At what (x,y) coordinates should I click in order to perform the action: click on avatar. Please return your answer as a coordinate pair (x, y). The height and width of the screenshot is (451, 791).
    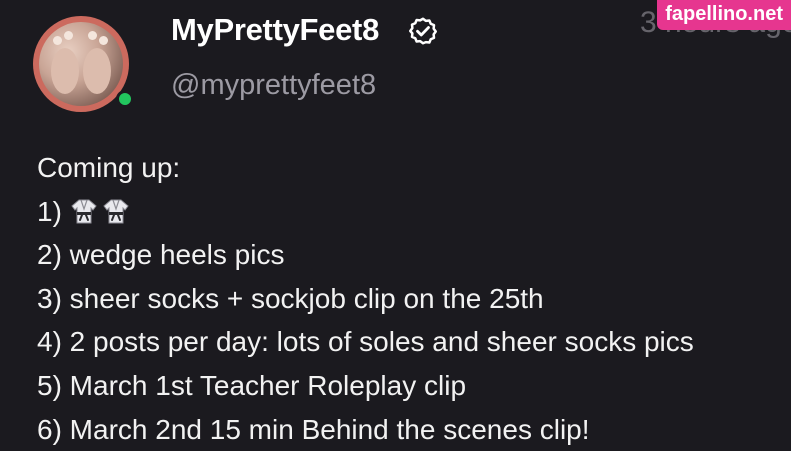
    Looking at the image, I should click on (81, 64).